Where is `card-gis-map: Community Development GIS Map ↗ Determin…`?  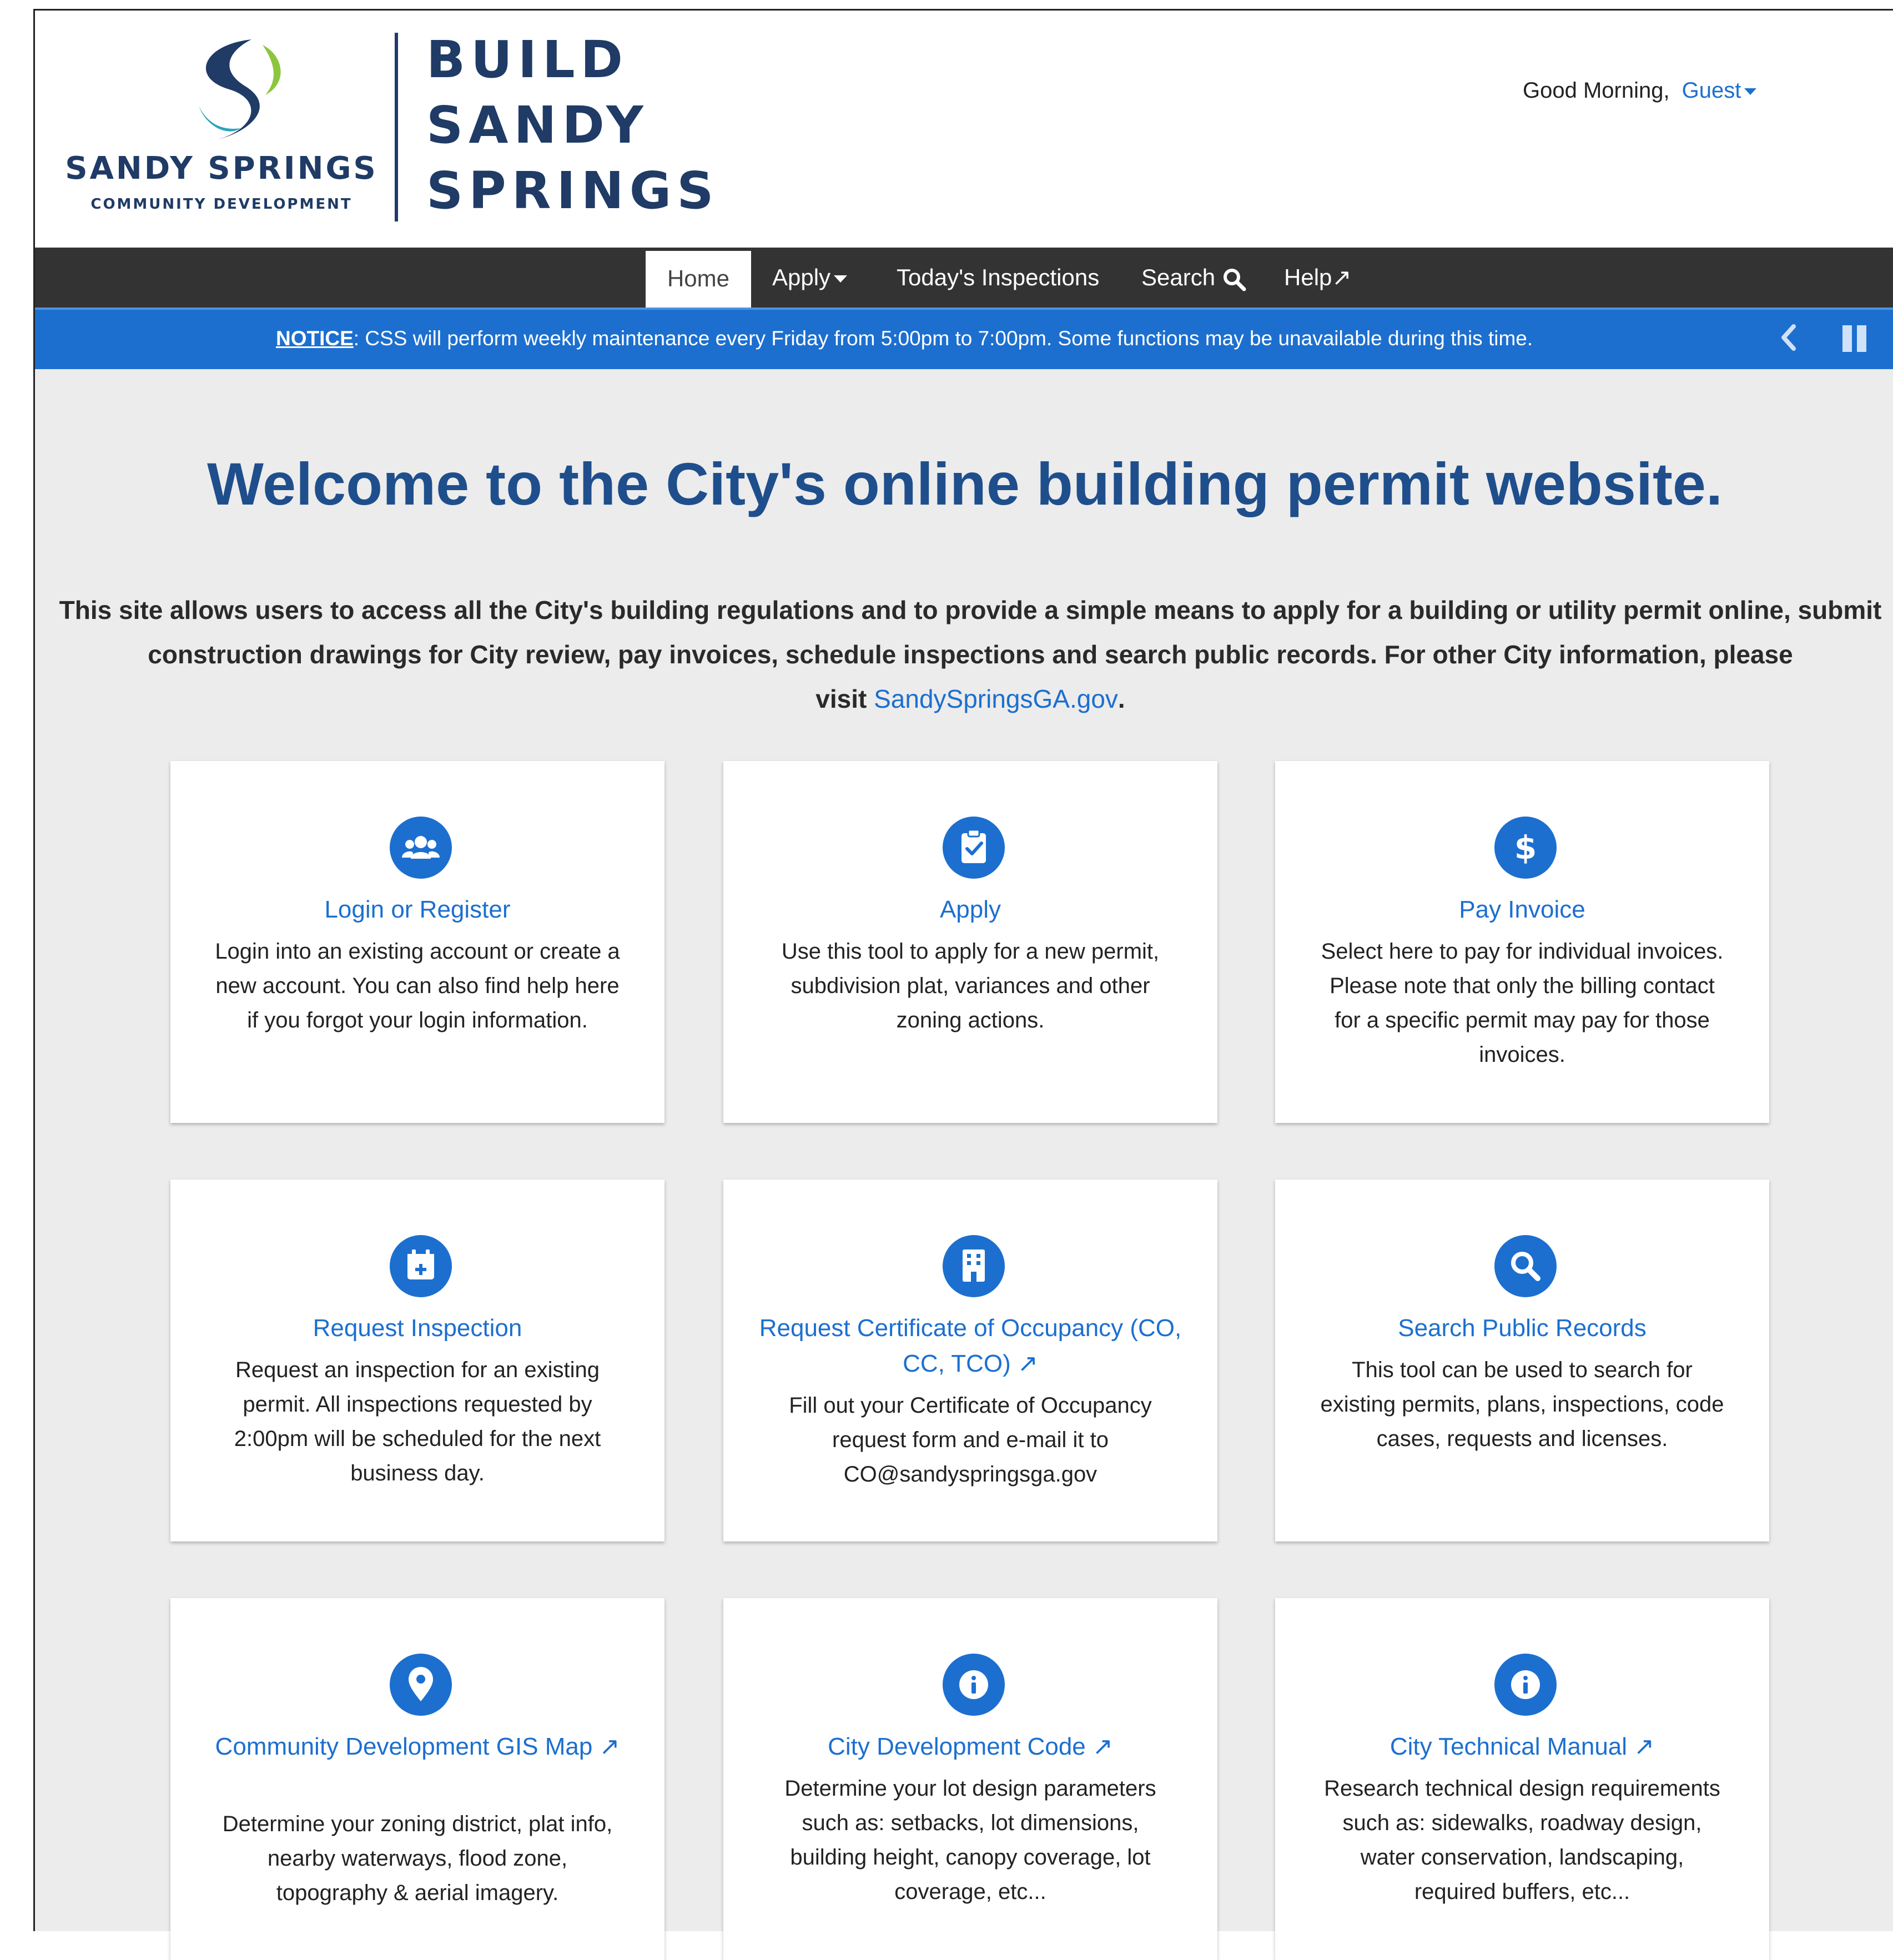
card-gis-map: Community Development GIS Map ↗ Determin… is located at coordinates (417, 1779).